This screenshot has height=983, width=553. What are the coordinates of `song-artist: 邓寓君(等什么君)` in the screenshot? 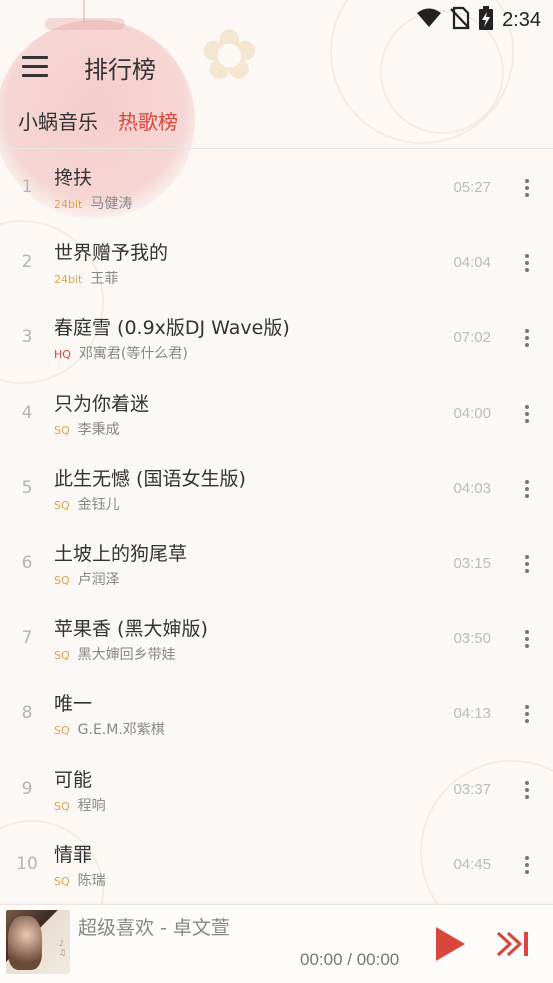 It's located at (133, 354).